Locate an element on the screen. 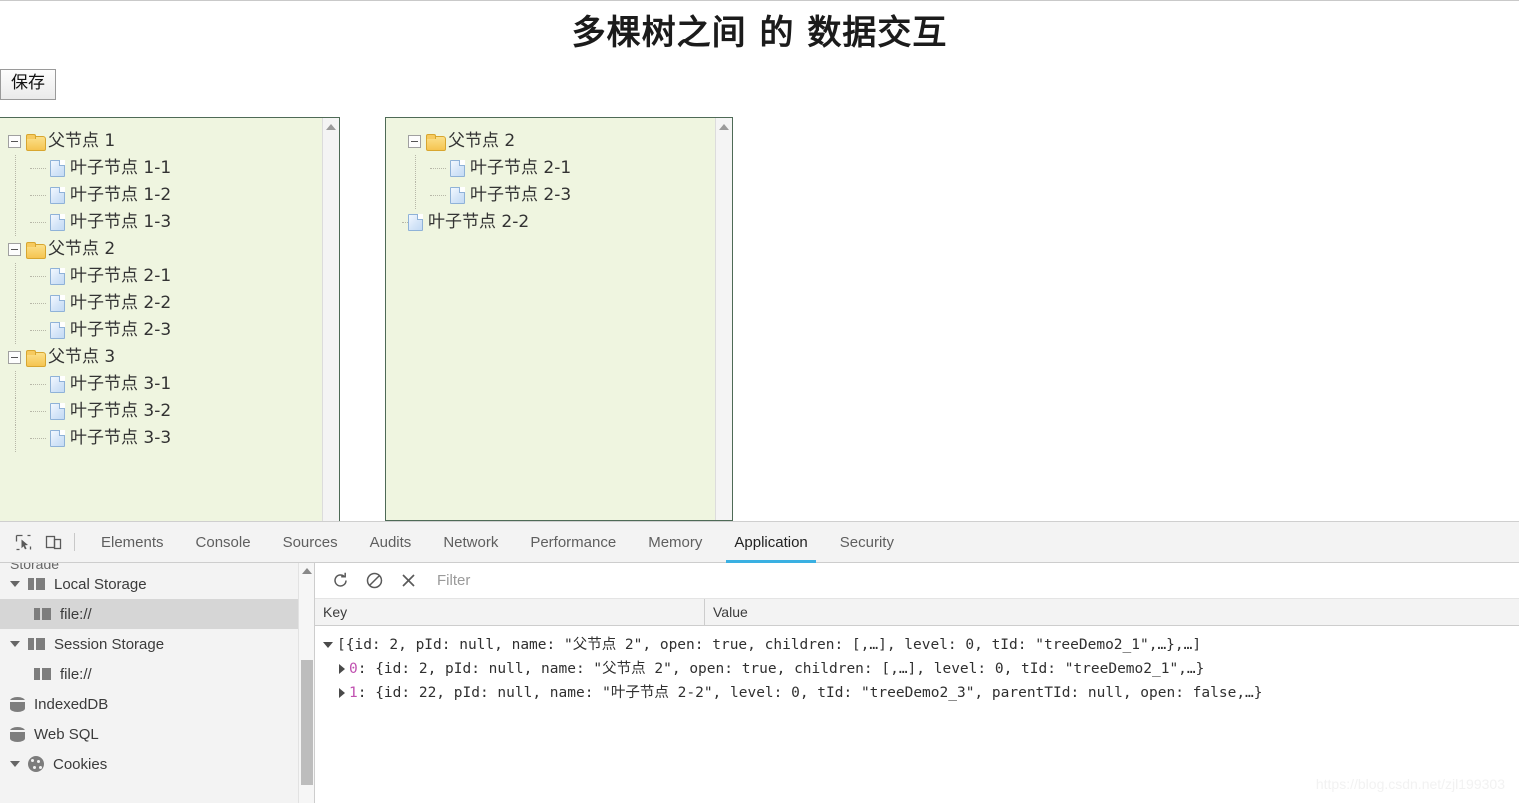 The width and height of the screenshot is (1519, 803). tree-node: 叶子节点 1-2 is located at coordinates (163, 195).